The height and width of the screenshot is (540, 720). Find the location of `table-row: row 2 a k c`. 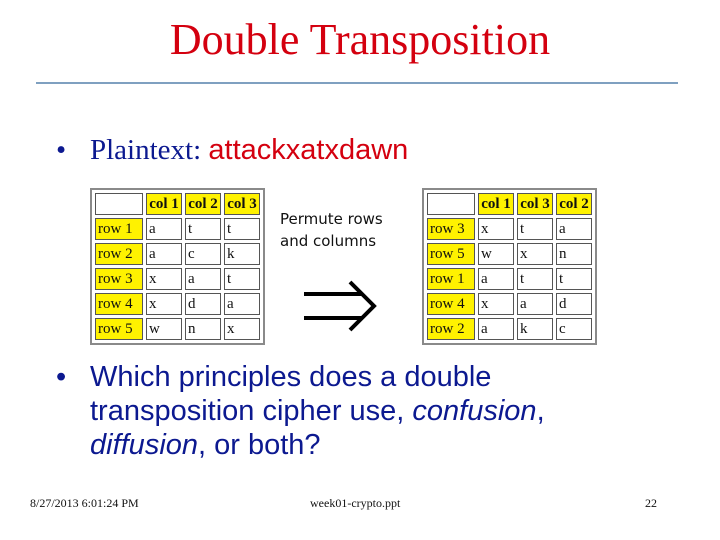

table-row: row 2 a k c is located at coordinates (509, 329).